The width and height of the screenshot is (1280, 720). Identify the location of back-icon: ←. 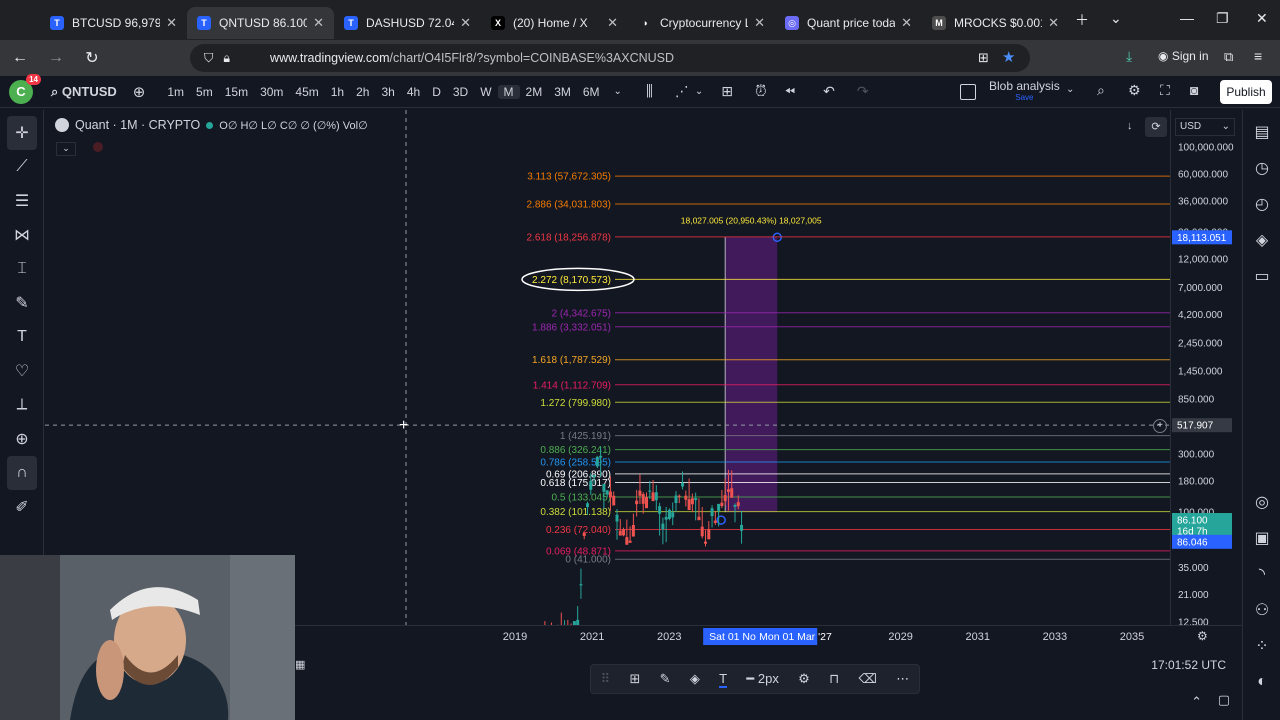
(20, 58).